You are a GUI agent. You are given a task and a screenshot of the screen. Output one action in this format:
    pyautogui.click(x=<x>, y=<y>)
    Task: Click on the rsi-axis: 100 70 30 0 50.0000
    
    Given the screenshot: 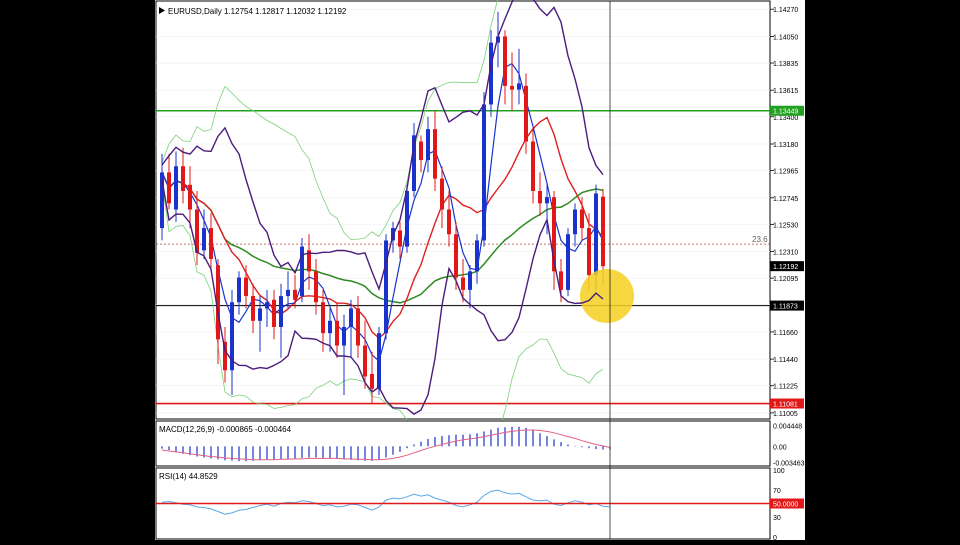 What is the action you would take?
    pyautogui.click(x=787, y=505)
    